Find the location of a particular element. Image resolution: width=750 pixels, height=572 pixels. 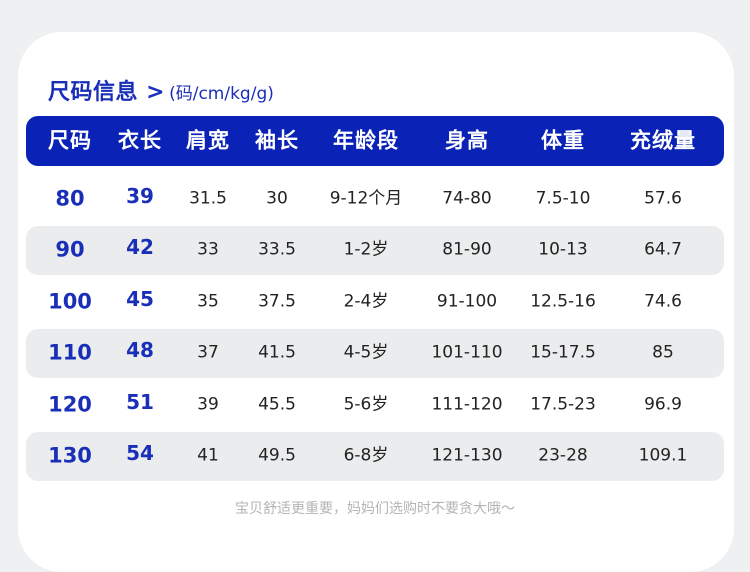

cell-weight: 15-17.5 is located at coordinates (563, 352).